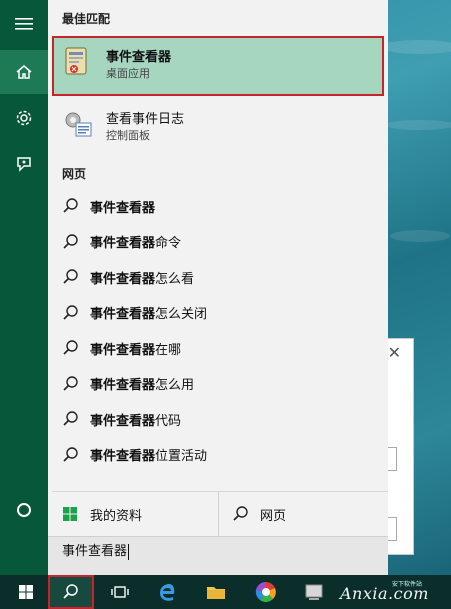  I want to click on my-stuff-button: 我的资料, so click(102, 514).